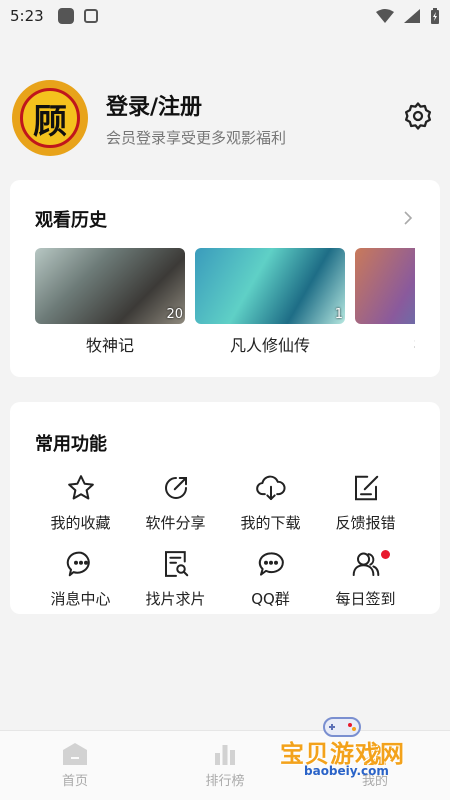  What do you see at coordinates (435, 16) in the screenshot?
I see `battery-icon` at bounding box center [435, 16].